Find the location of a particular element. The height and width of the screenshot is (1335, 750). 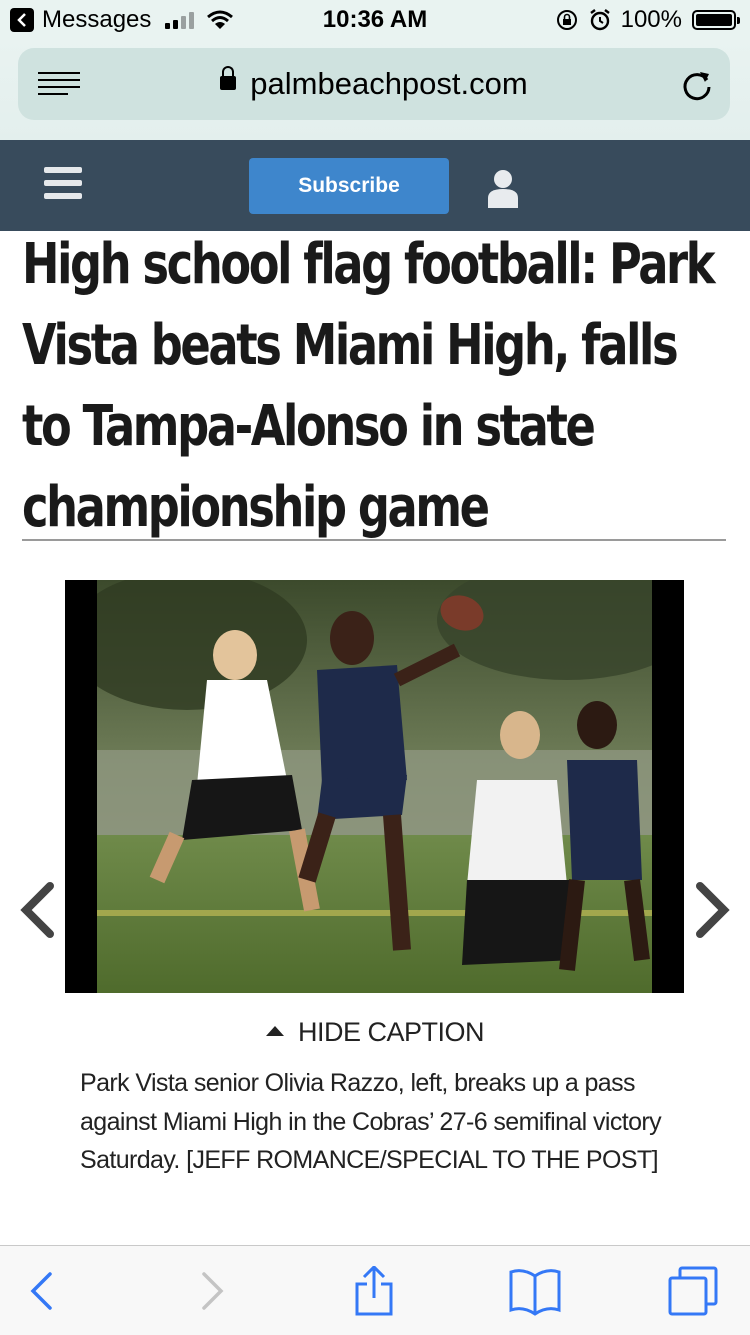

back-icon is located at coordinates (43, 1291).